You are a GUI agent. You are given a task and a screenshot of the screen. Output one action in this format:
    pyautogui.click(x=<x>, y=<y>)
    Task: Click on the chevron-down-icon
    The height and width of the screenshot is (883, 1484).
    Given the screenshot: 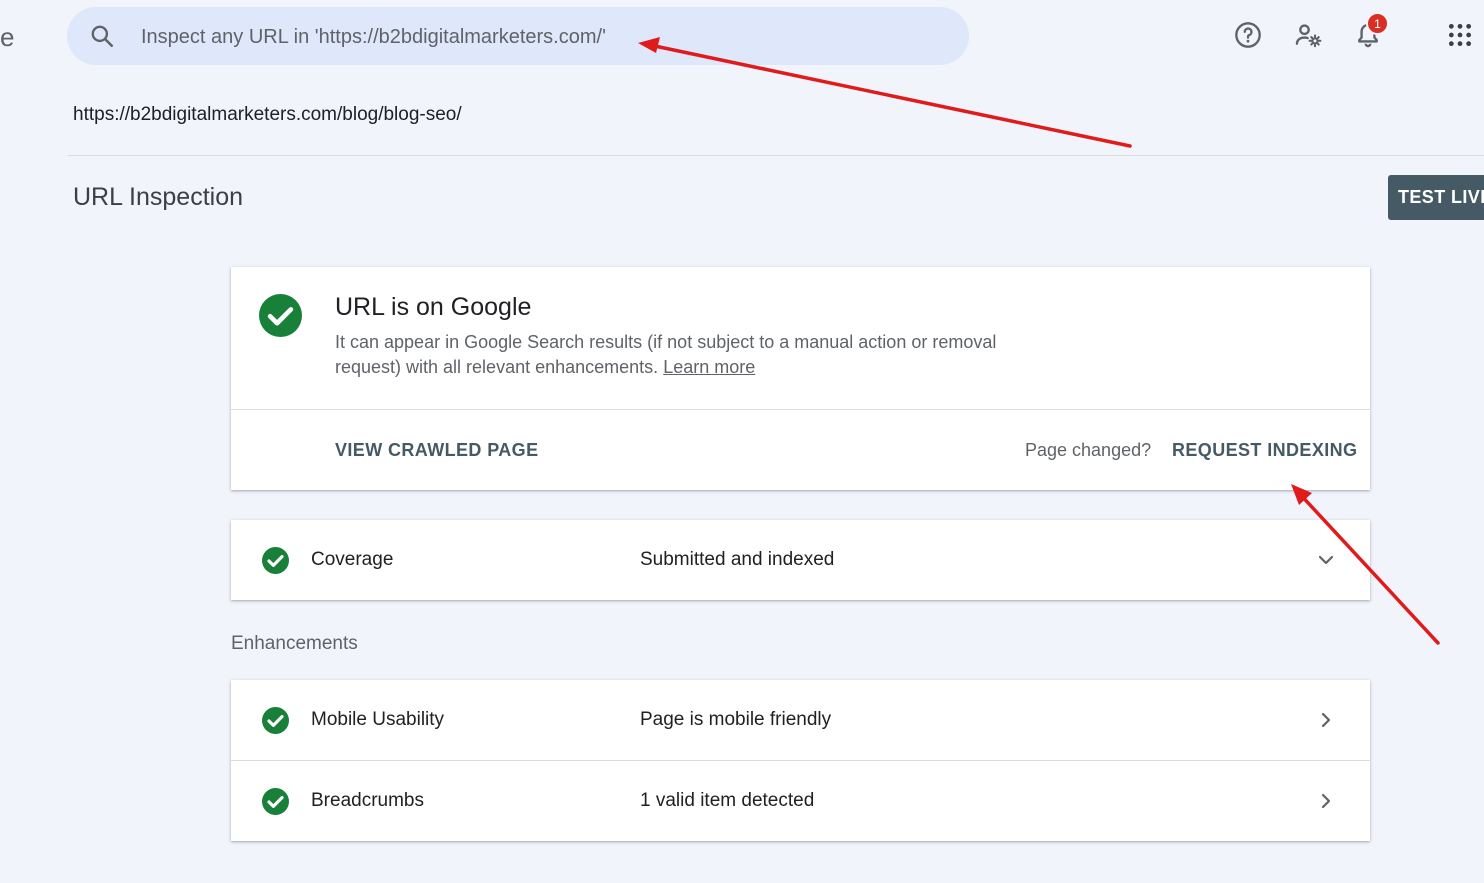 What is the action you would take?
    pyautogui.click(x=1326, y=560)
    